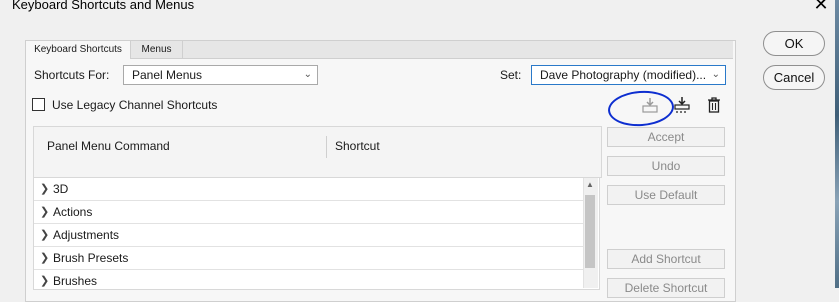 The image size is (839, 302). I want to click on add-shortcut-button: Add Shortcut, so click(666, 259).